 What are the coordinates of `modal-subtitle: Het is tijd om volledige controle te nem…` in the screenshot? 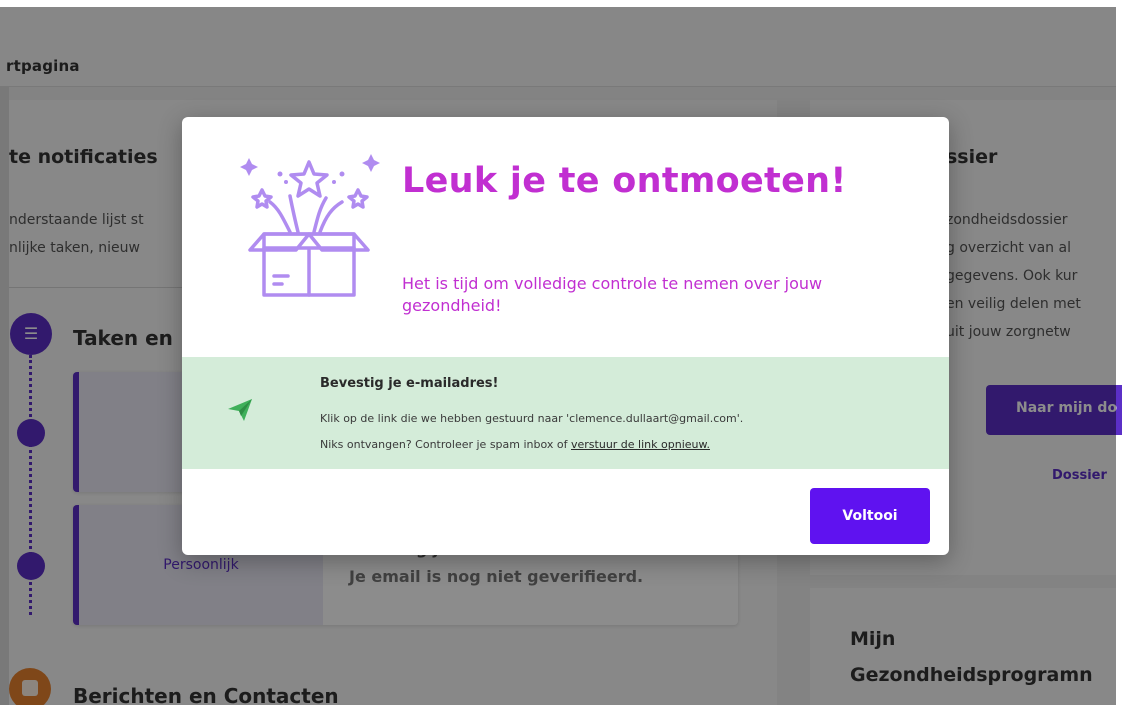 It's located at (612, 294).